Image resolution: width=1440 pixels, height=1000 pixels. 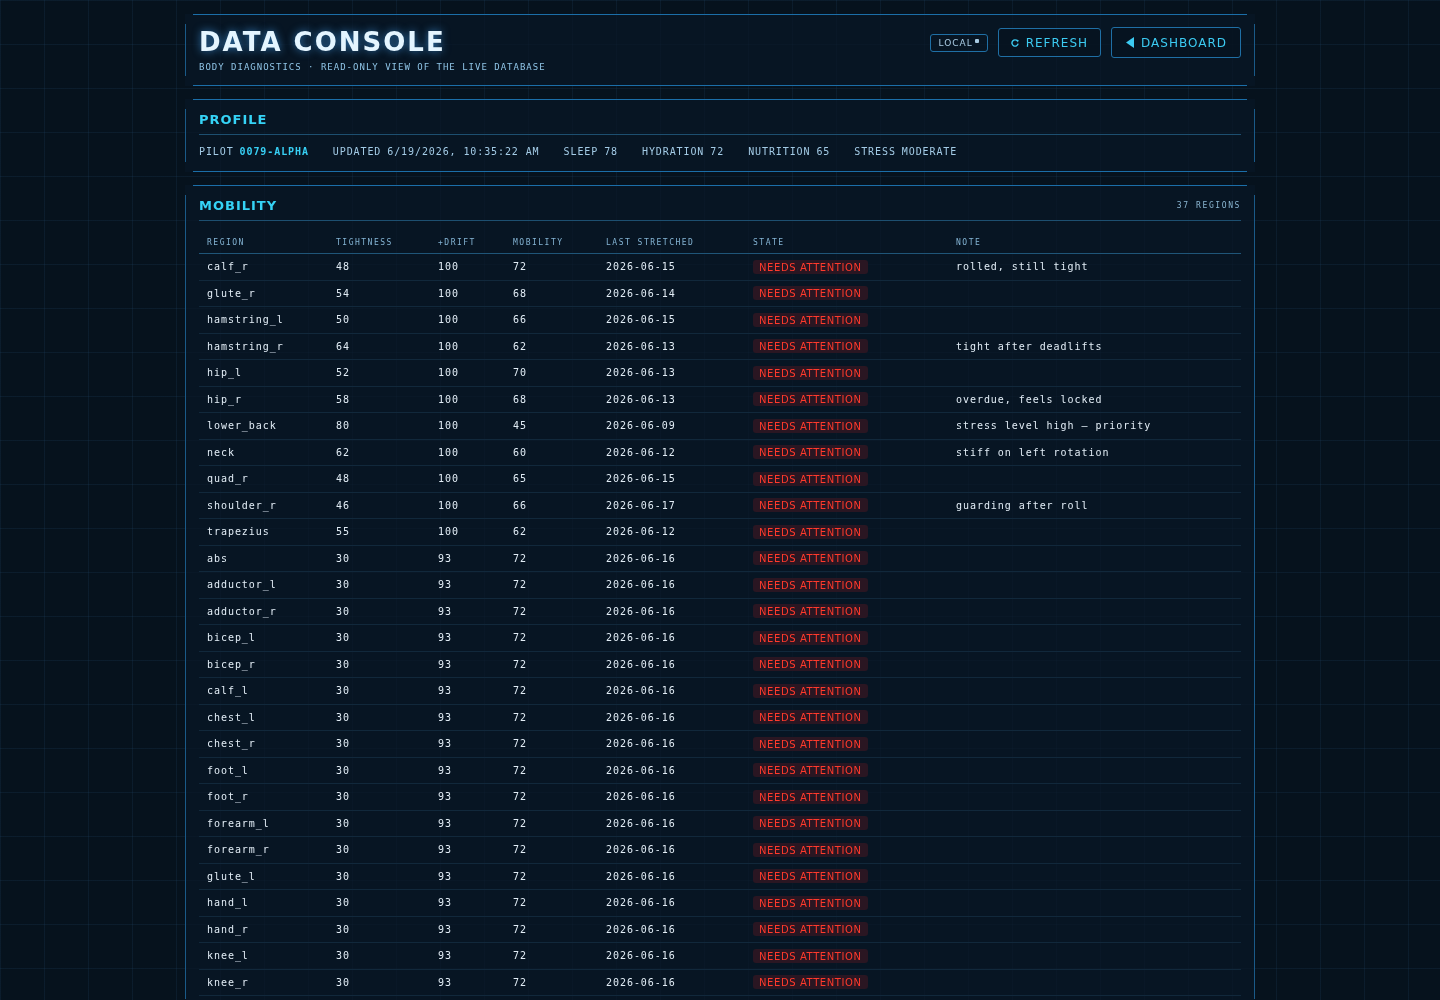 I want to click on column-header: TIGHTNESS, so click(x=379, y=242).